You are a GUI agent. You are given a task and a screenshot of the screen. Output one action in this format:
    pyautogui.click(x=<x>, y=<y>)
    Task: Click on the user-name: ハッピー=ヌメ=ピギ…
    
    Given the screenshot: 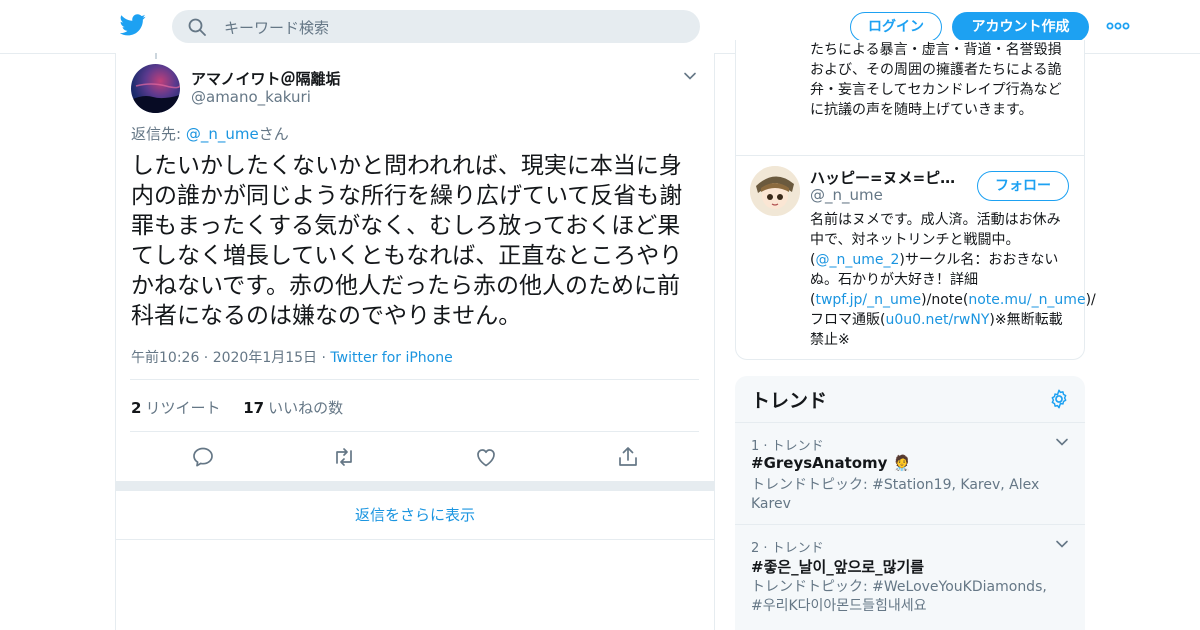 What is the action you would take?
    pyautogui.click(x=890, y=177)
    